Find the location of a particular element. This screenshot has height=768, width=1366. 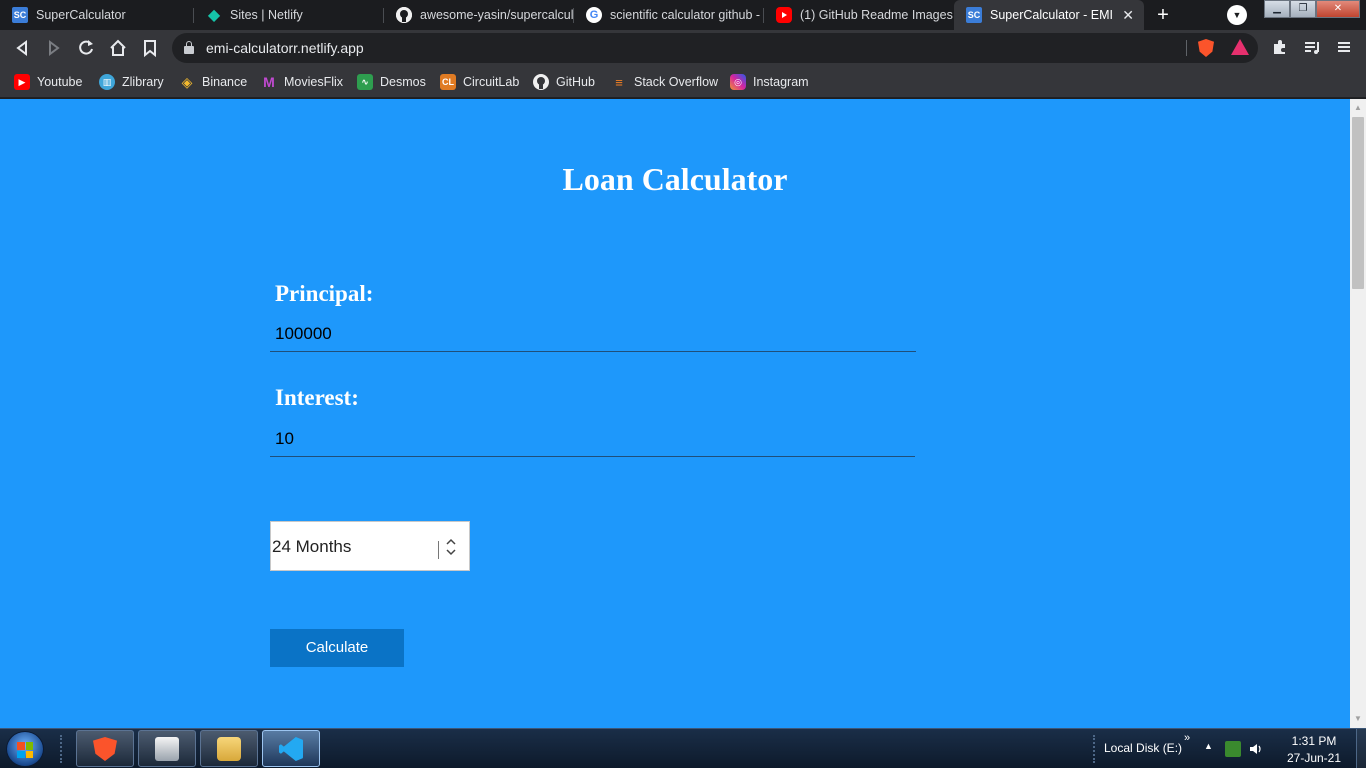

address-bar: emi-calculatorr.netlify.app is located at coordinates (715, 48).